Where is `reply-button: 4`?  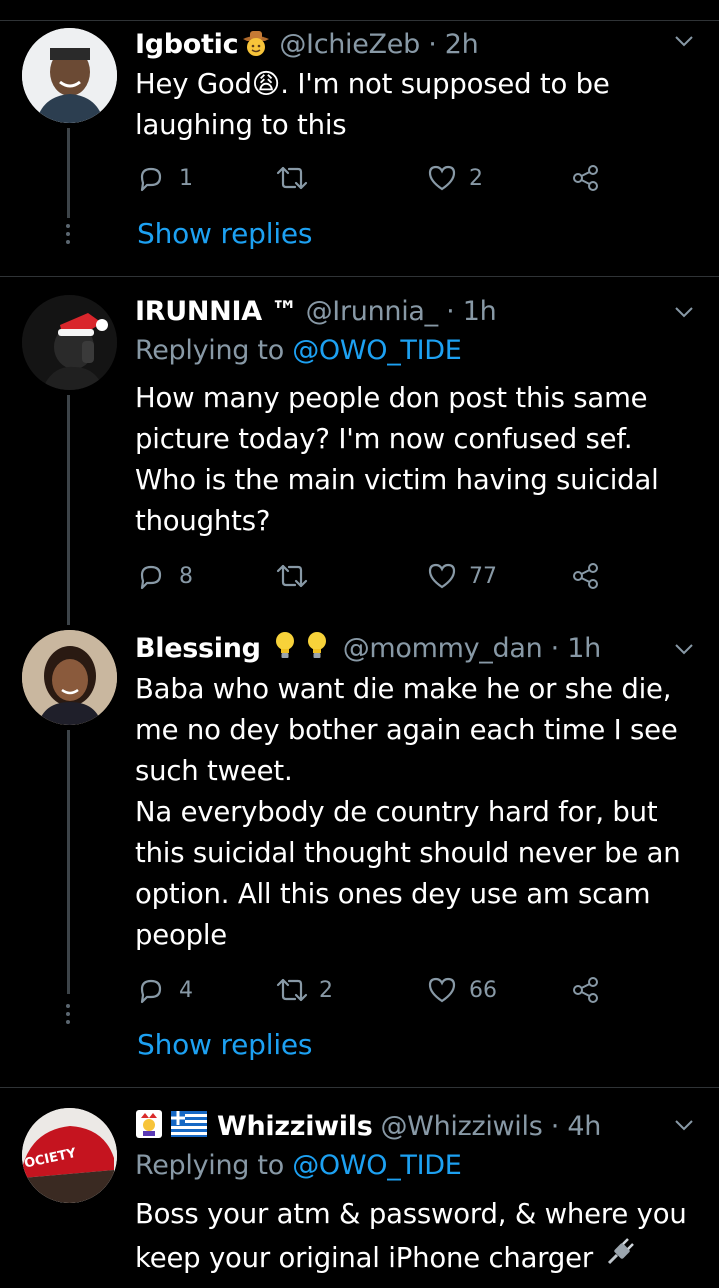
reply-button: 4 is located at coordinates (165, 990).